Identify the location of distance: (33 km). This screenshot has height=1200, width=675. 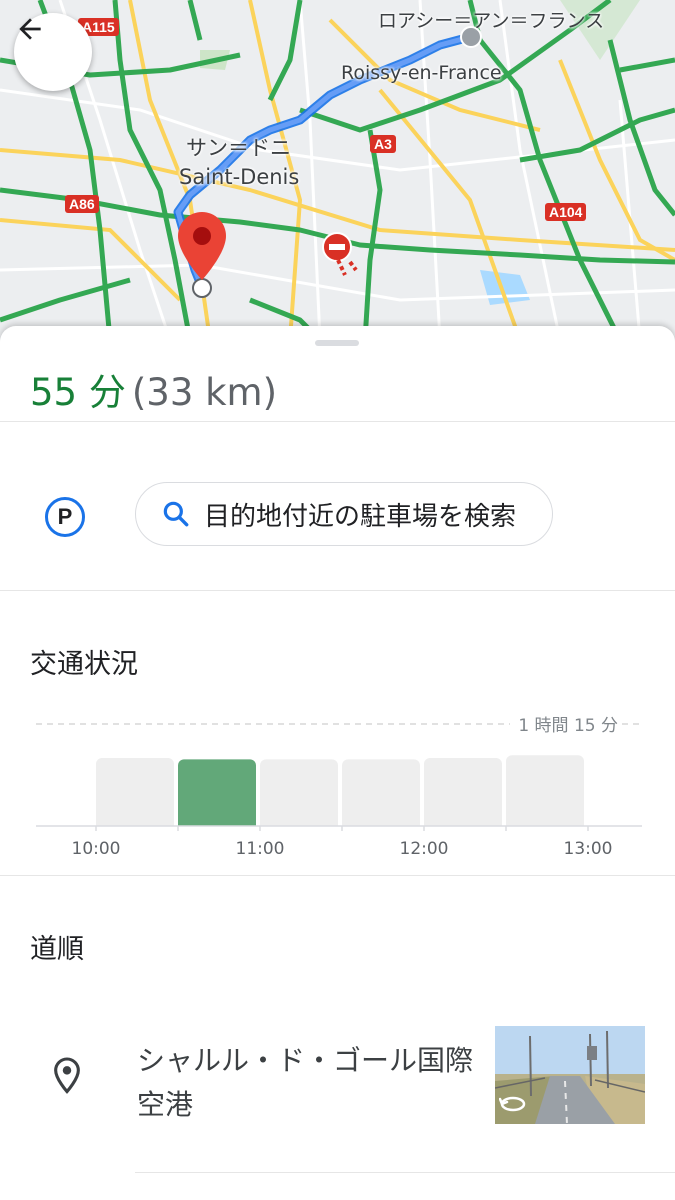
(204, 392).